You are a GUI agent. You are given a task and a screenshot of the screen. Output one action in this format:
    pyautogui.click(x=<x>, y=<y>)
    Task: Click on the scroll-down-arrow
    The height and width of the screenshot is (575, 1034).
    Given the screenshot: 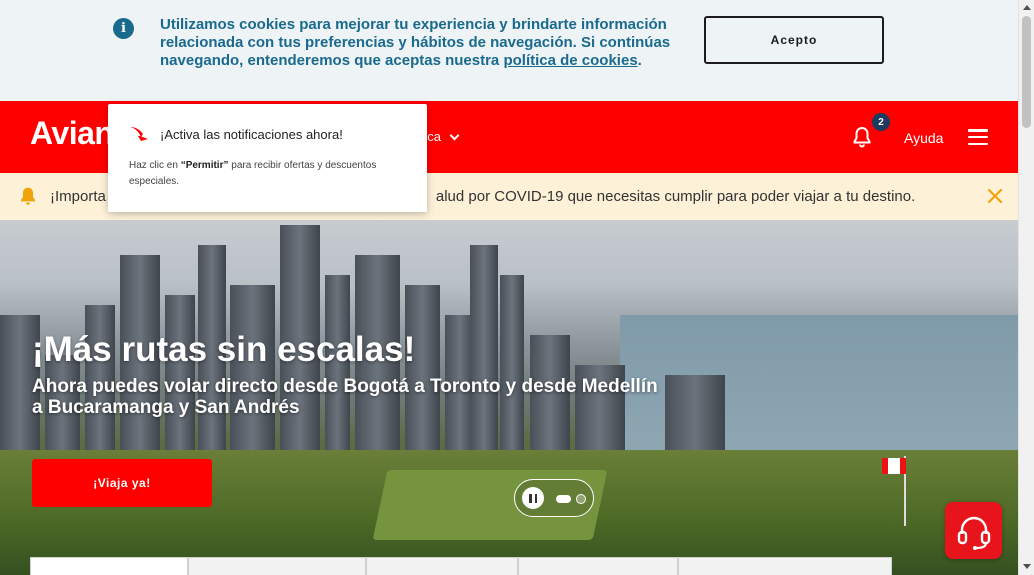 What is the action you would take?
    pyautogui.click(x=1027, y=566)
    